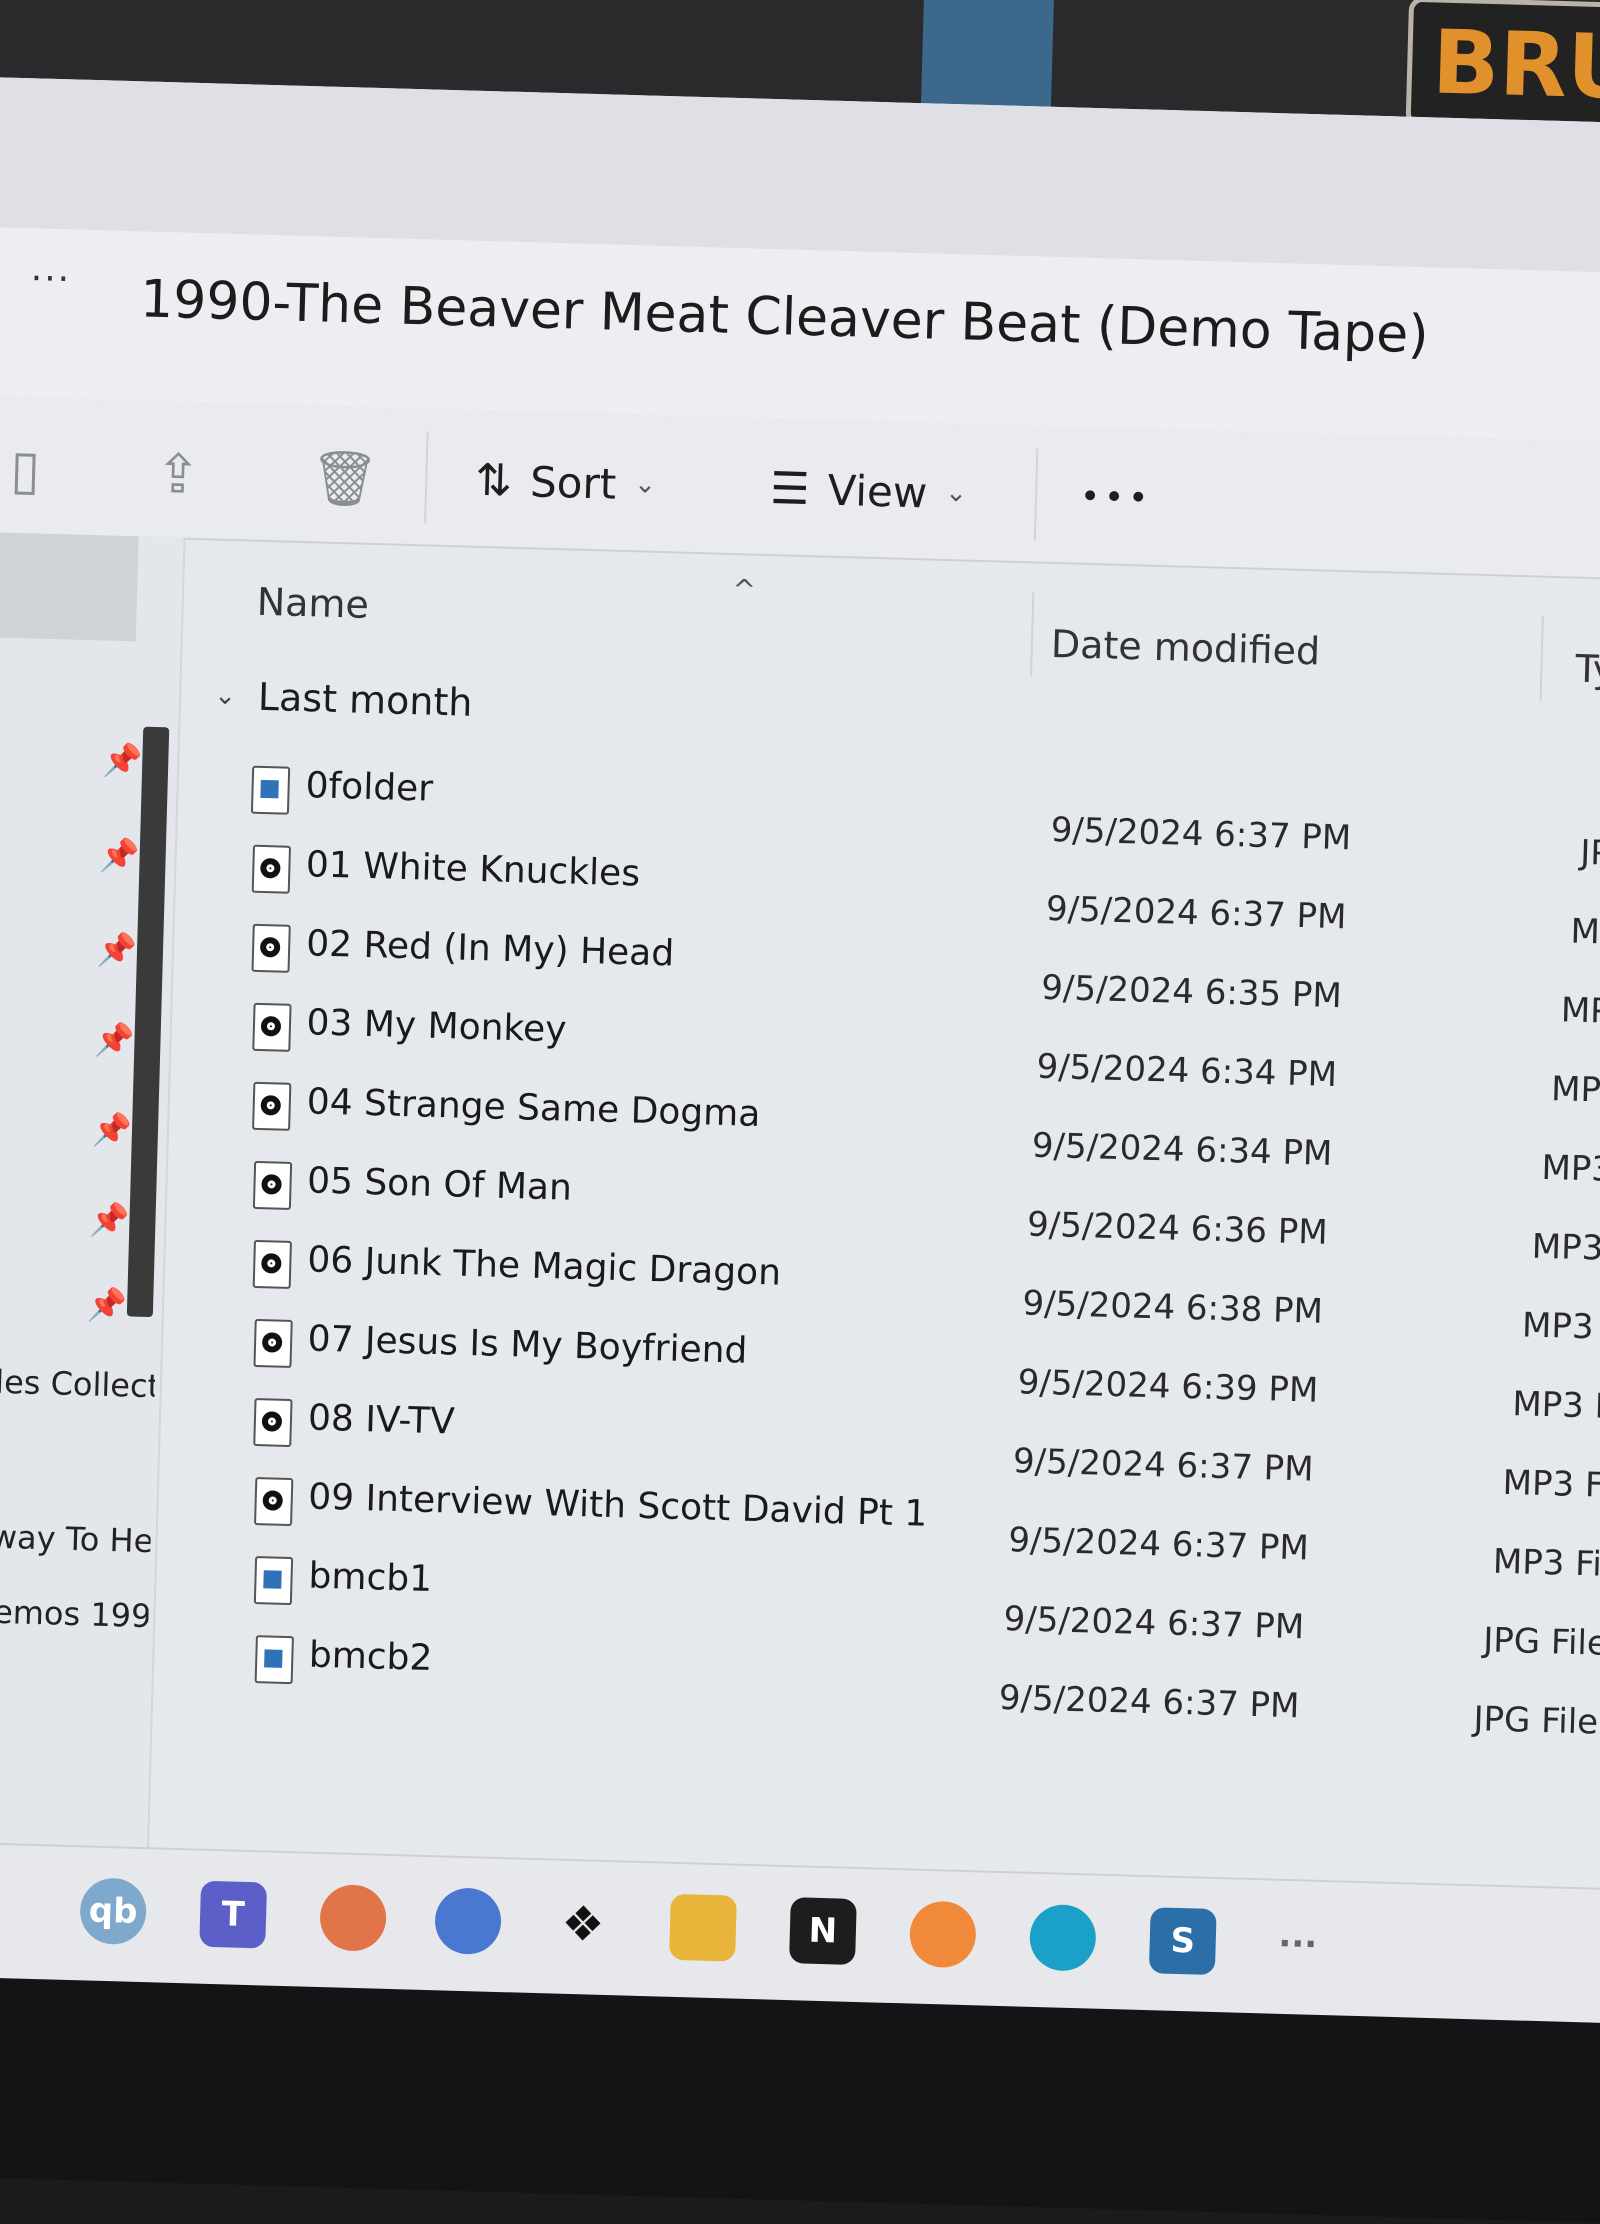  What do you see at coordinates (76, 1458) in the screenshot?
I see `sidebar-item: 1` at bounding box center [76, 1458].